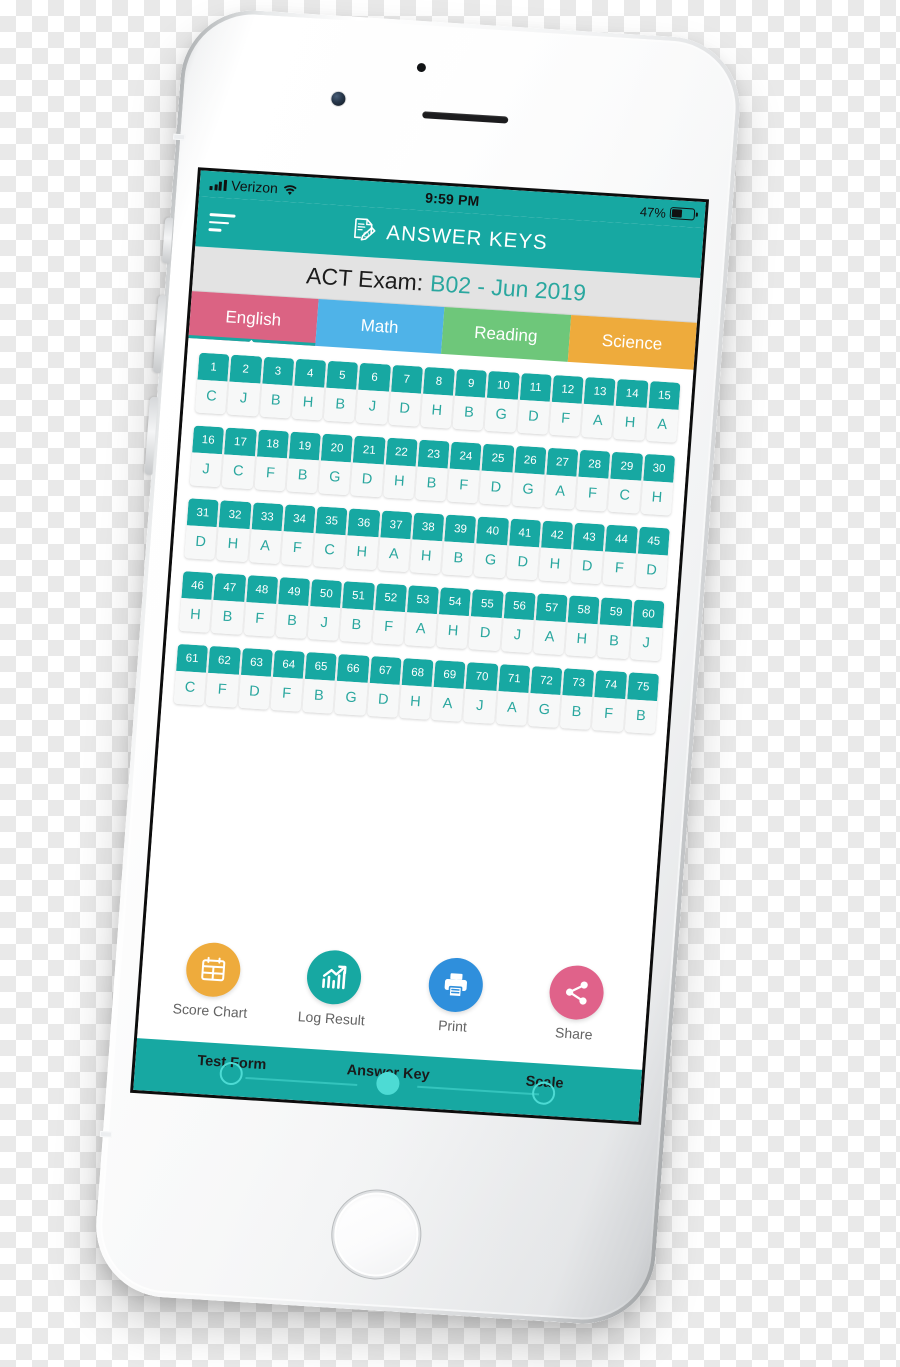  What do you see at coordinates (658, 484) in the screenshot?
I see `answer-cell: 30 H` at bounding box center [658, 484].